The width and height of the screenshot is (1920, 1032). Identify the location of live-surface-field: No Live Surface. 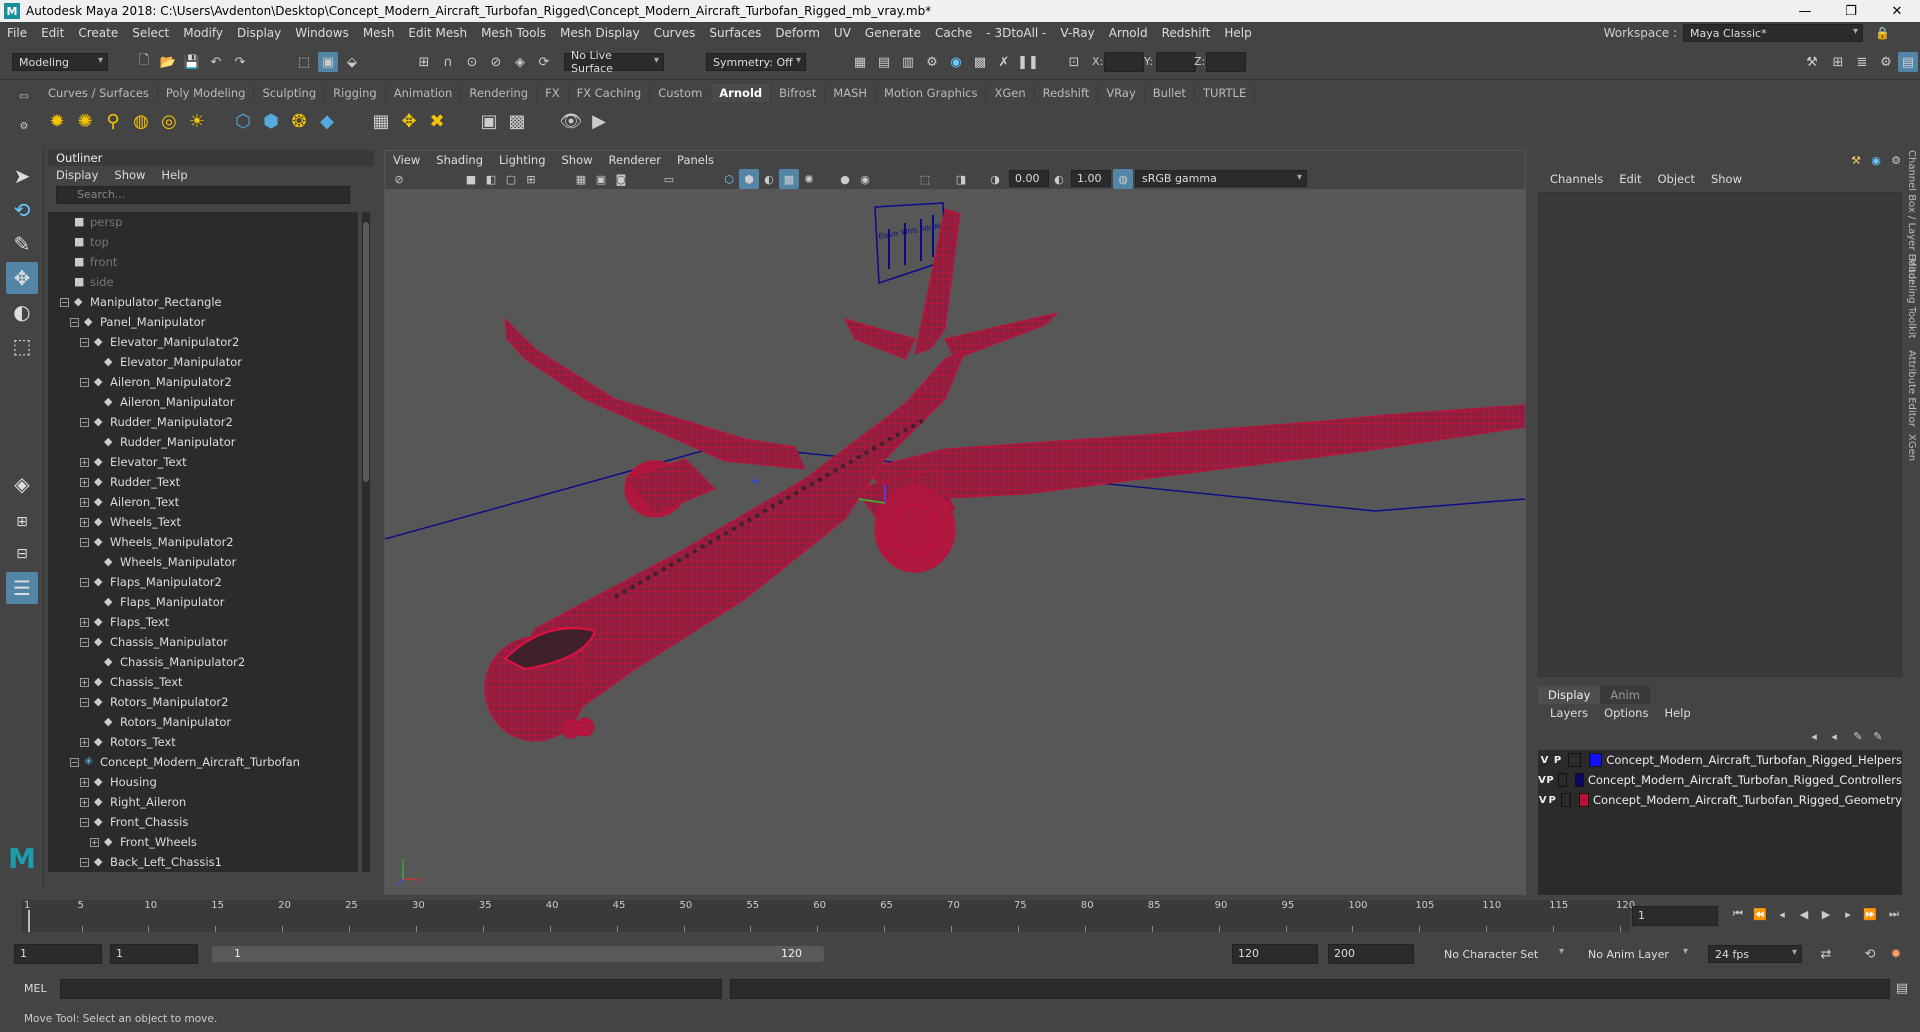
(614, 62).